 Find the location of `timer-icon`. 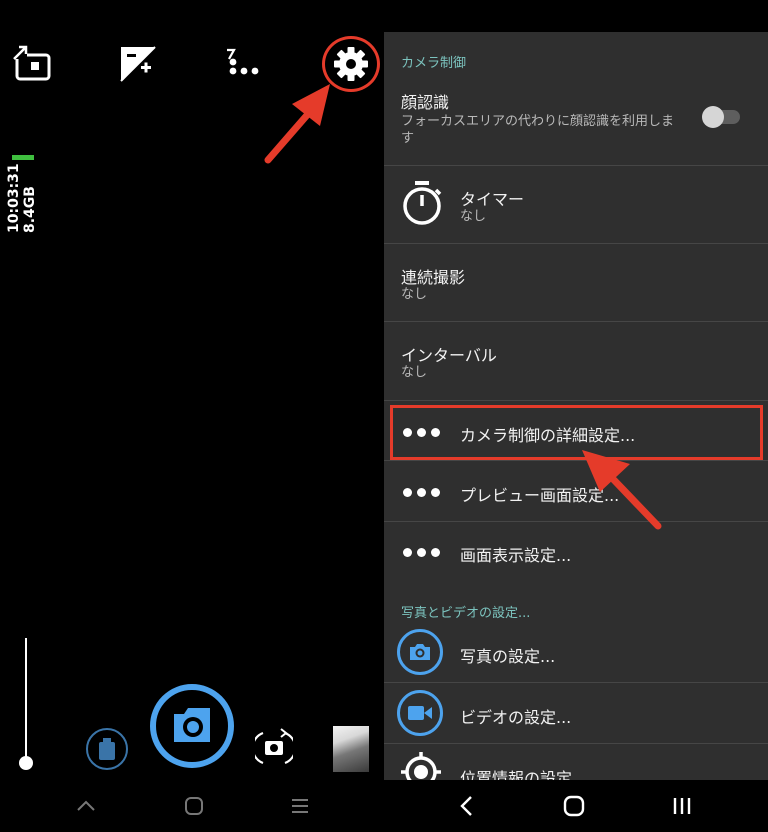

timer-icon is located at coordinates (422, 203).